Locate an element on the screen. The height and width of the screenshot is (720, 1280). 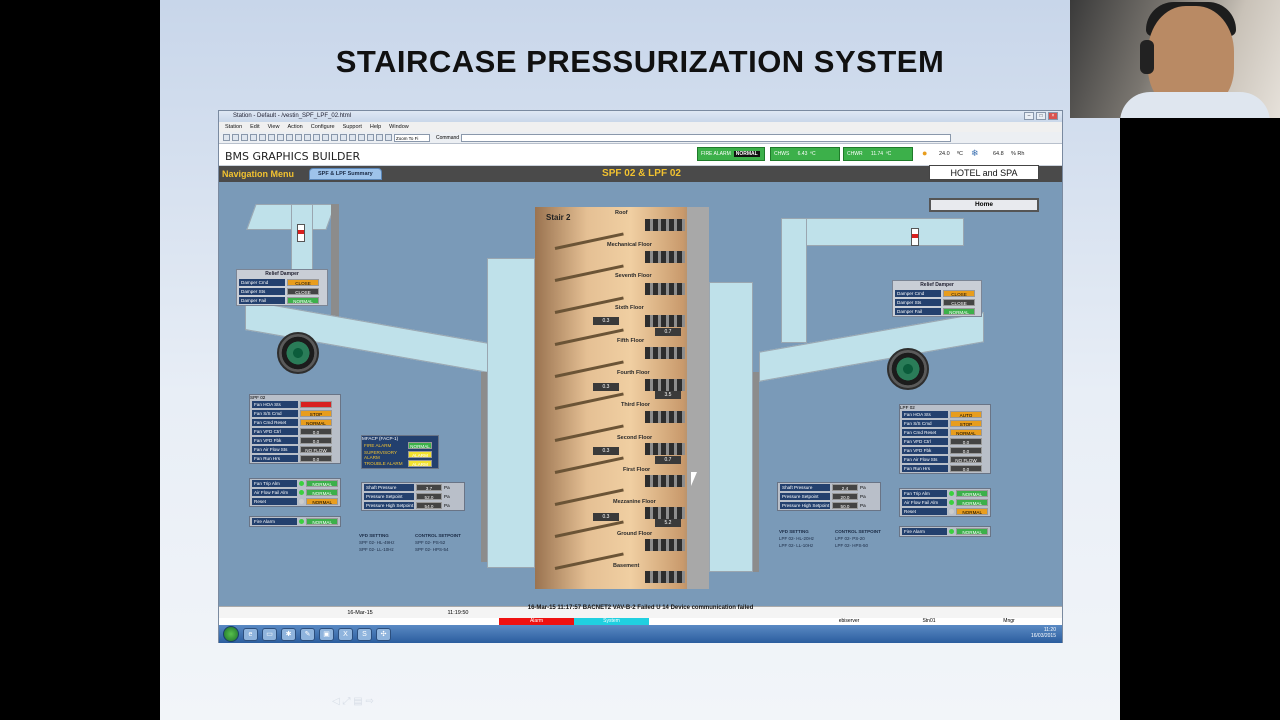
panel-row: Pressure Setpoint 20.0 Pa is located at coordinates (829, 496).